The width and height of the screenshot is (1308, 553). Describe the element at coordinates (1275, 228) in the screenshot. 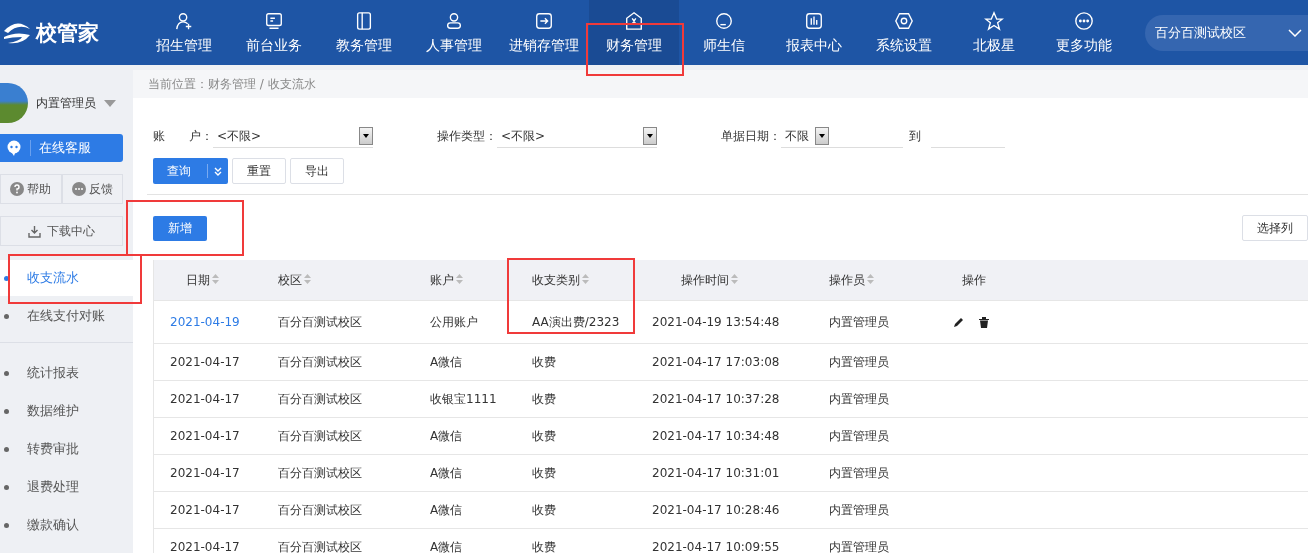

I see `choose-columns-button: 选择列` at that location.